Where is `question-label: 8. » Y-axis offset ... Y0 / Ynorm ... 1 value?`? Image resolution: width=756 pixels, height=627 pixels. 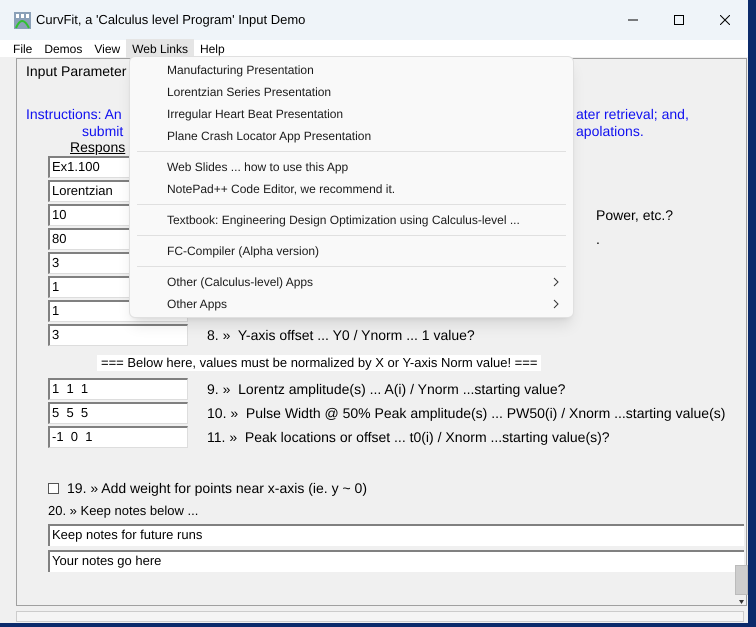
question-label: 8. » Y-axis offset ... Y0 / Ynorm ... 1 value? is located at coordinates (341, 335).